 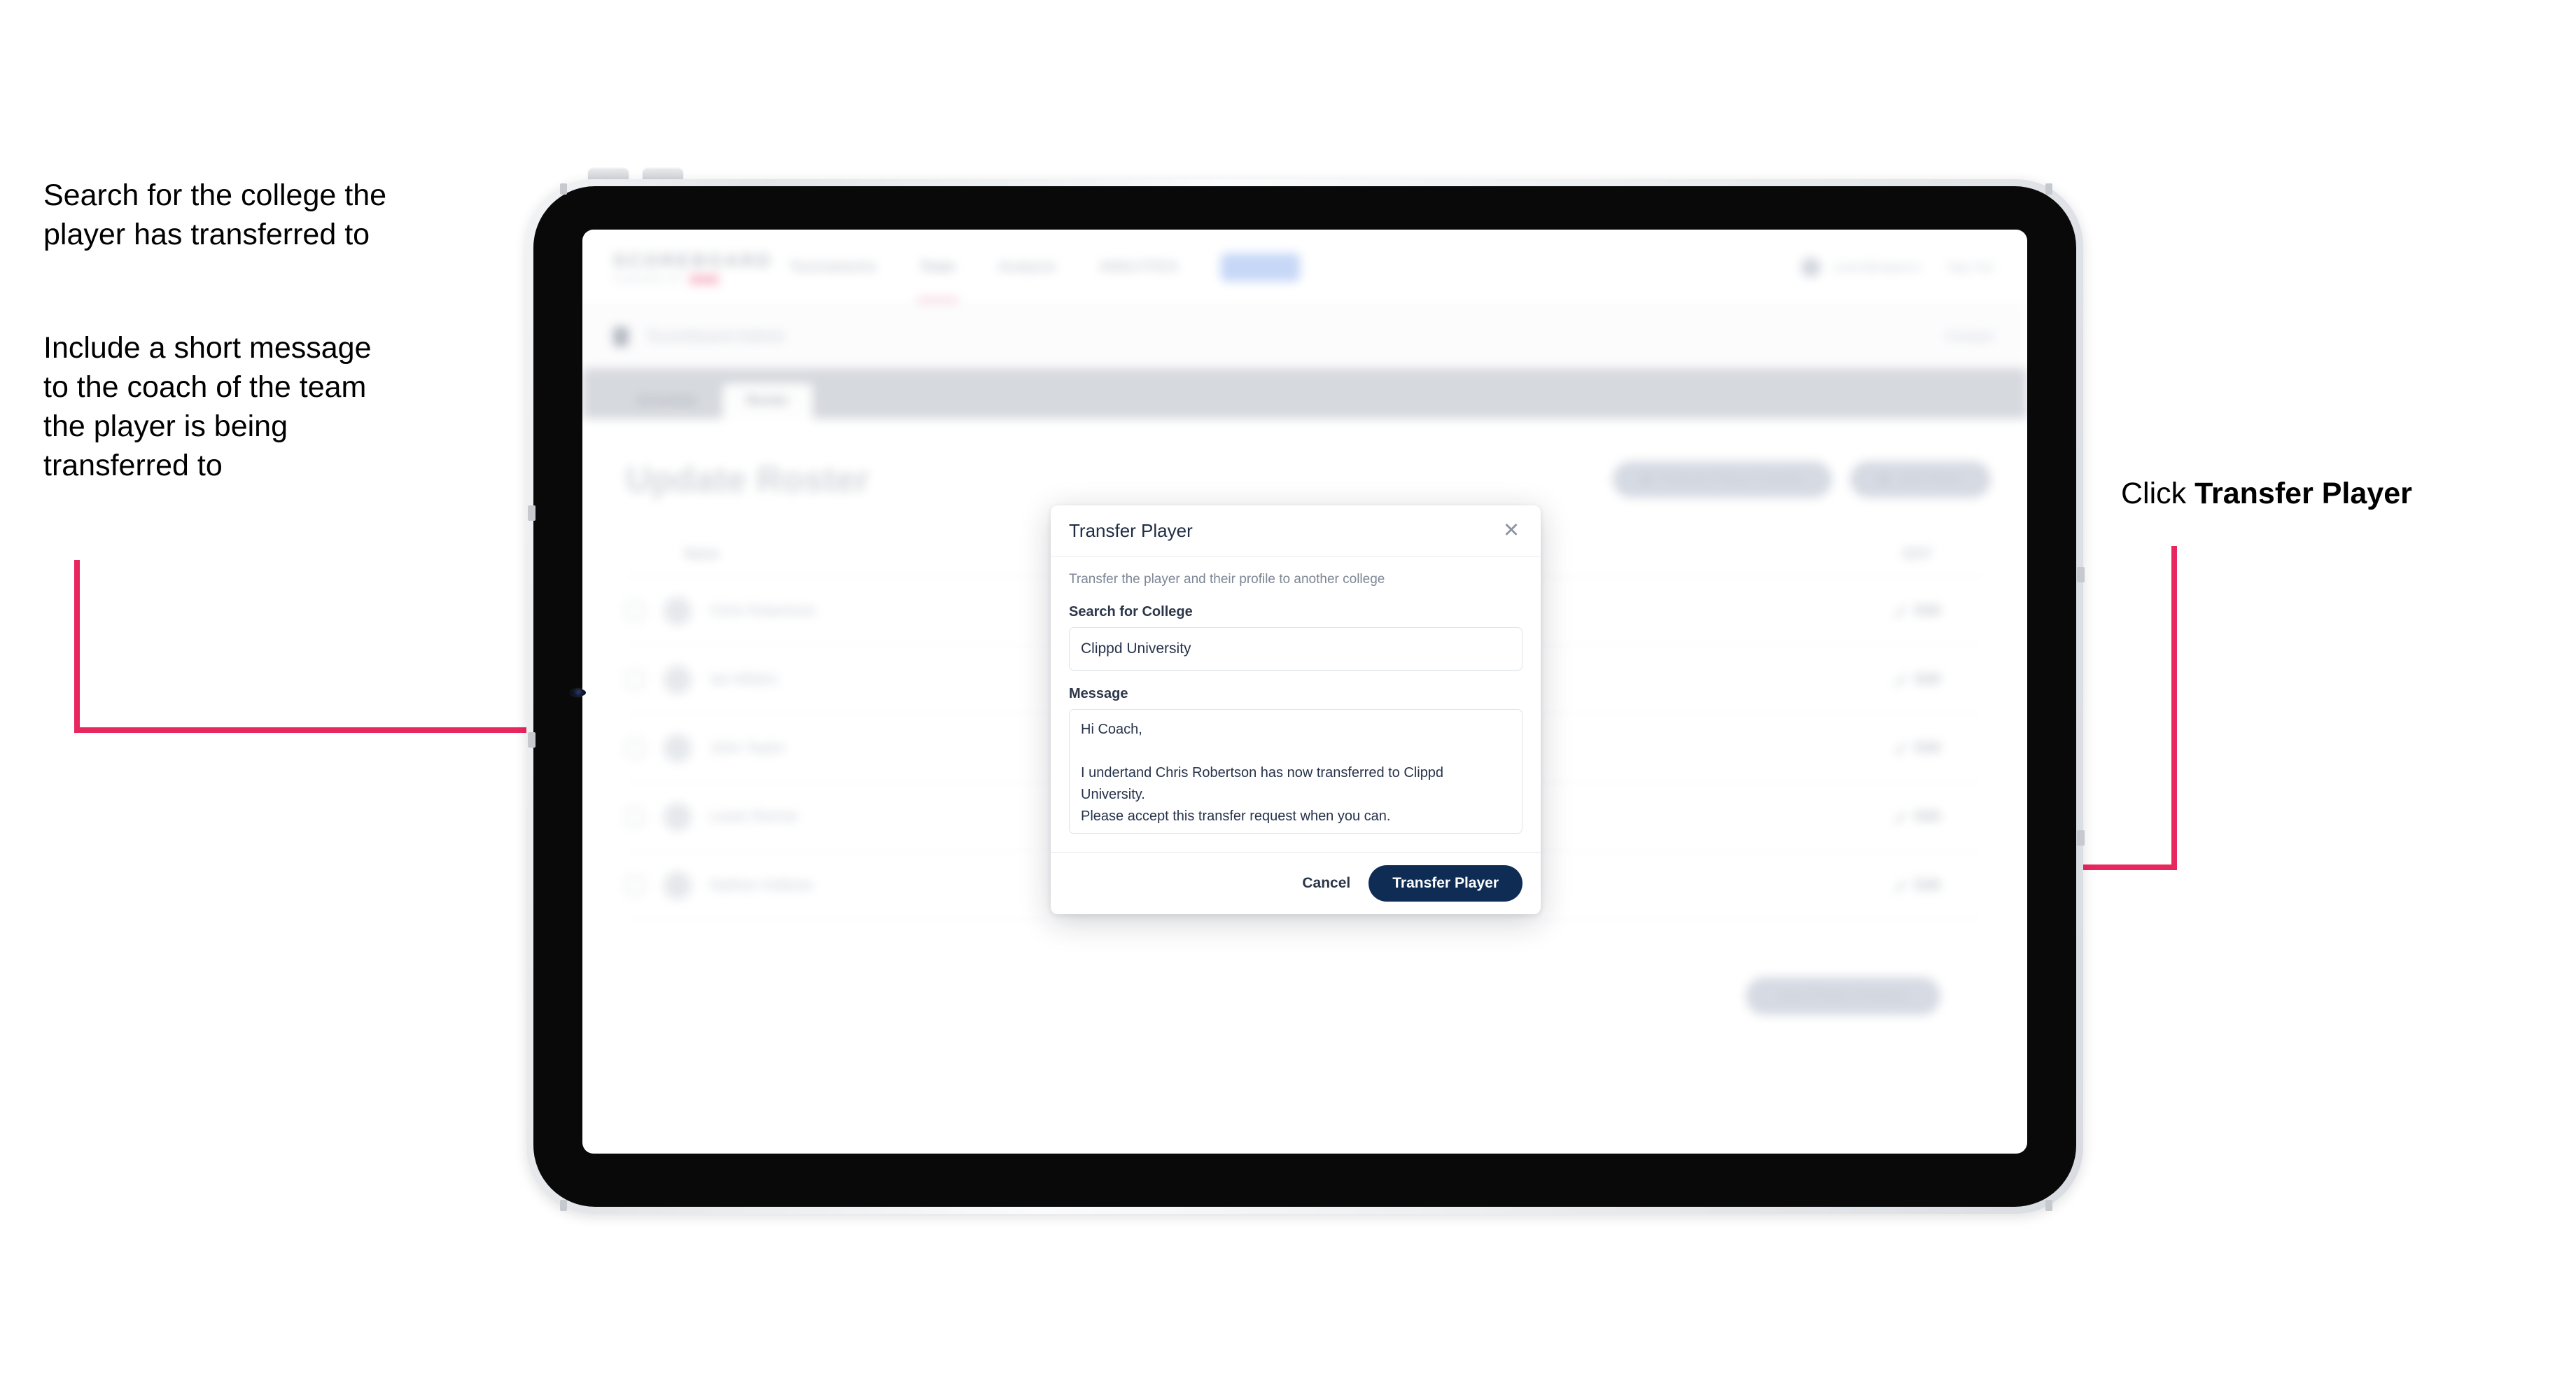 I want to click on transfer-icon, so click(x=1647, y=479).